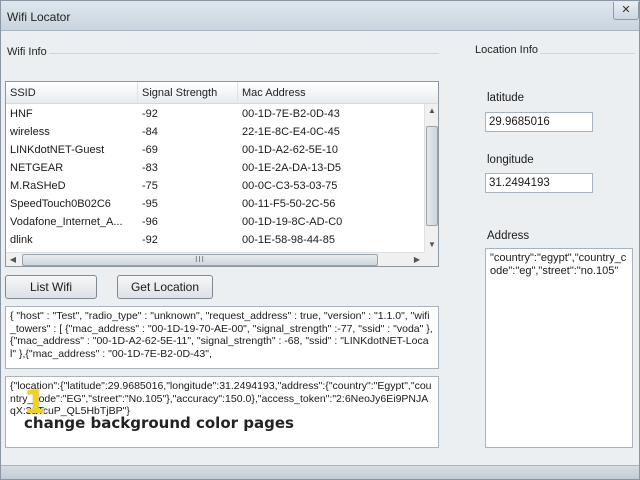 The width and height of the screenshot is (640, 480). Describe the element at coordinates (13, 259) in the screenshot. I see `scroll-left-arrow-icon: ◀` at that location.